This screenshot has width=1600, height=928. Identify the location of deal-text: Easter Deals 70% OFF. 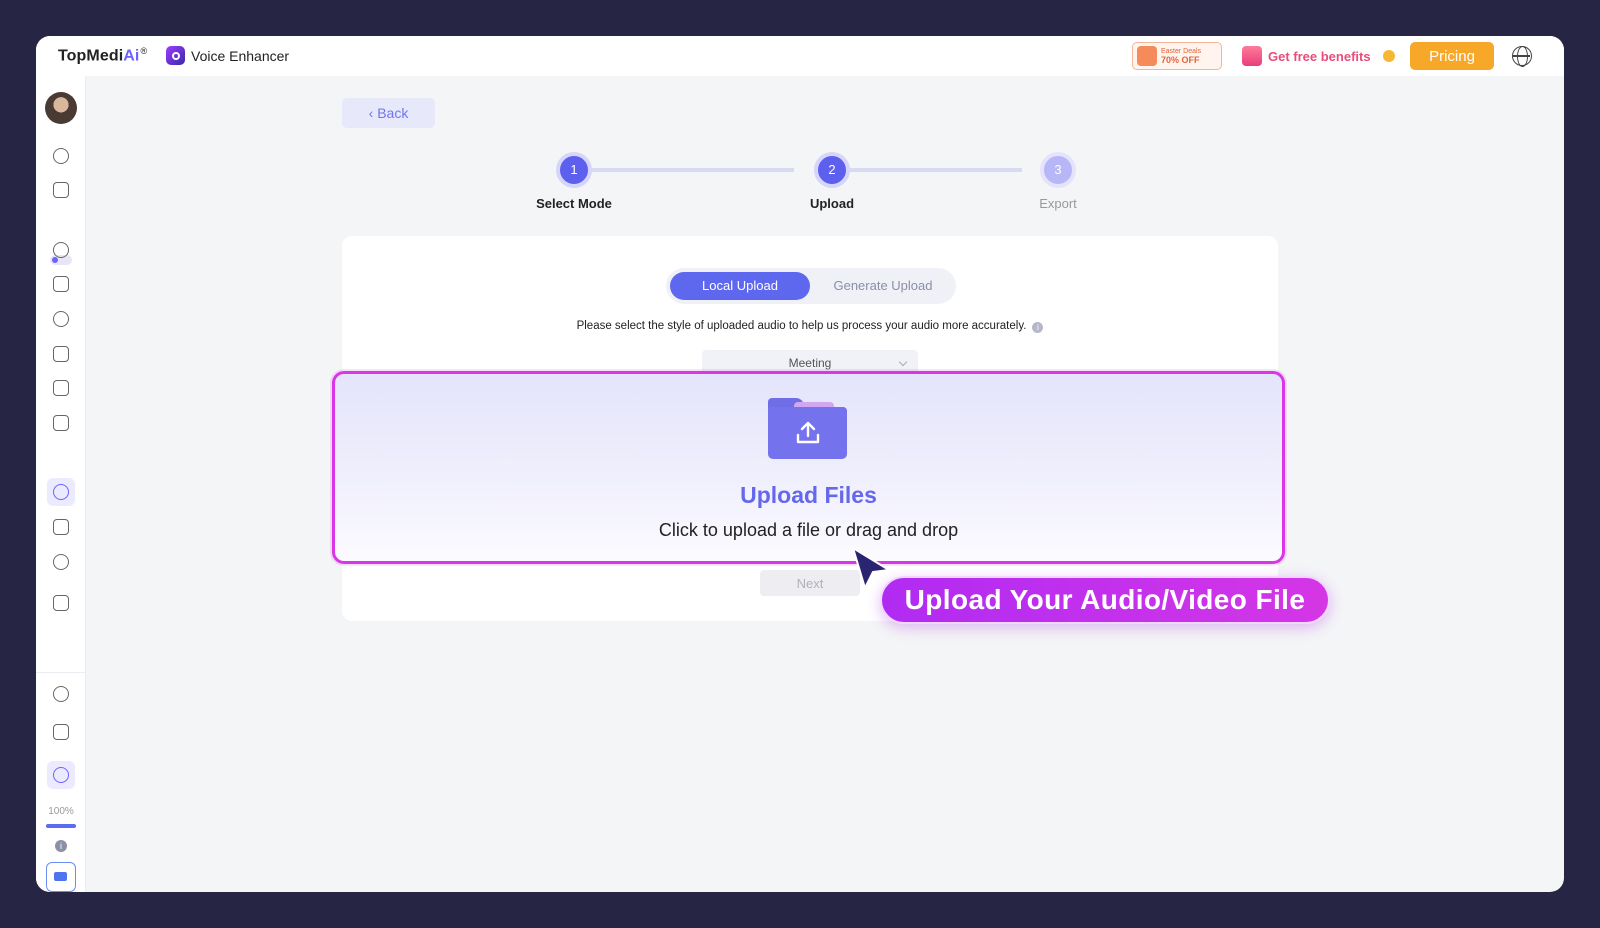
(1181, 56).